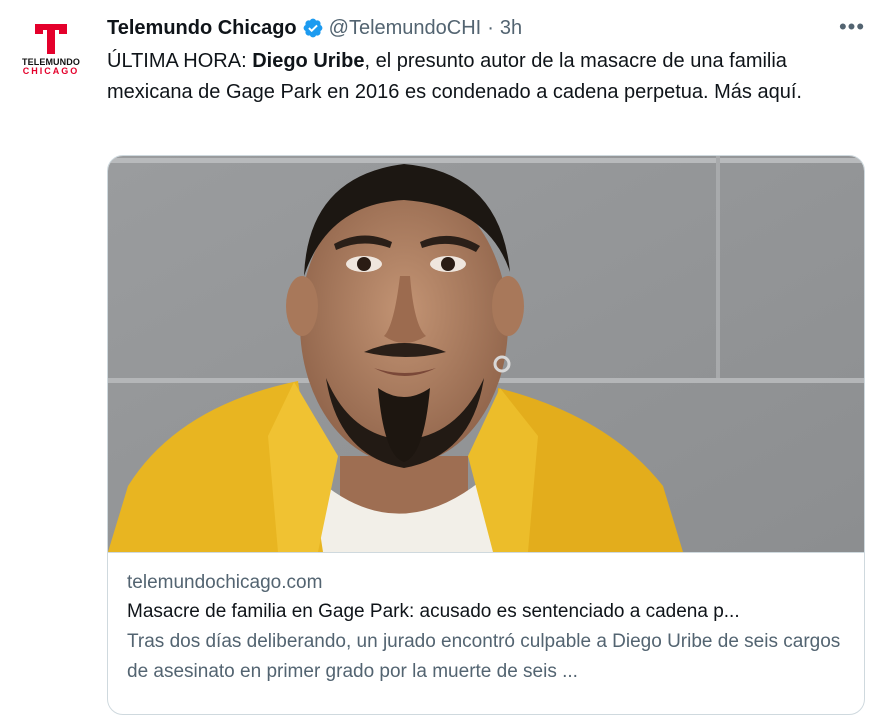  I want to click on tweet-header: Telemundo Chicago @TelemundoCHI · 3h, so click(314, 28).